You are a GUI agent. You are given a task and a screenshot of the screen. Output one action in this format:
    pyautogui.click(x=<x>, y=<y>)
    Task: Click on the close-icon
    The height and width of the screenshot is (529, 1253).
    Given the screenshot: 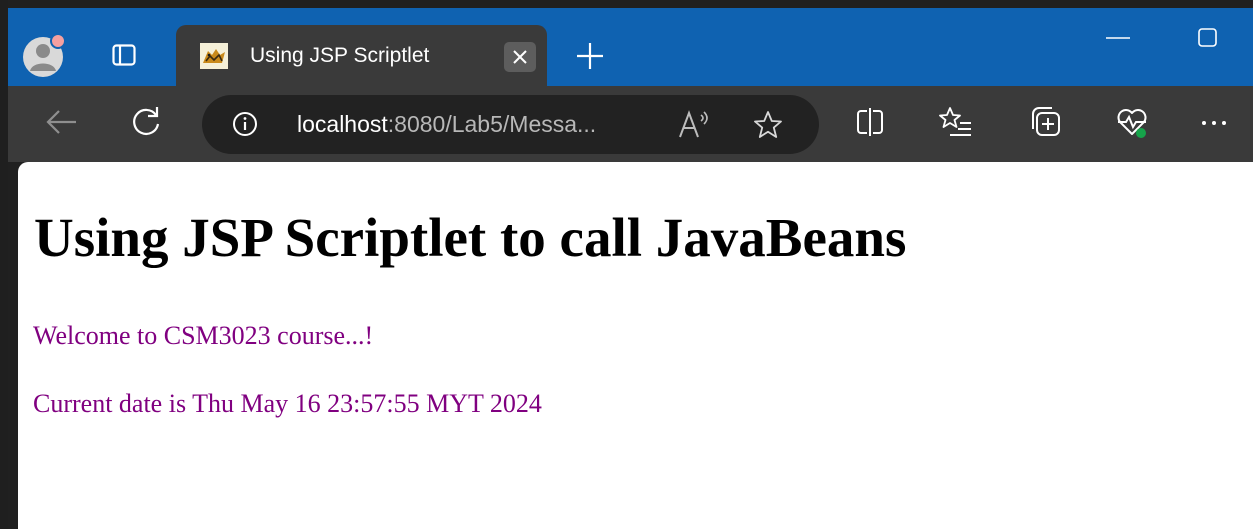 What is the action you would take?
    pyautogui.click(x=520, y=57)
    